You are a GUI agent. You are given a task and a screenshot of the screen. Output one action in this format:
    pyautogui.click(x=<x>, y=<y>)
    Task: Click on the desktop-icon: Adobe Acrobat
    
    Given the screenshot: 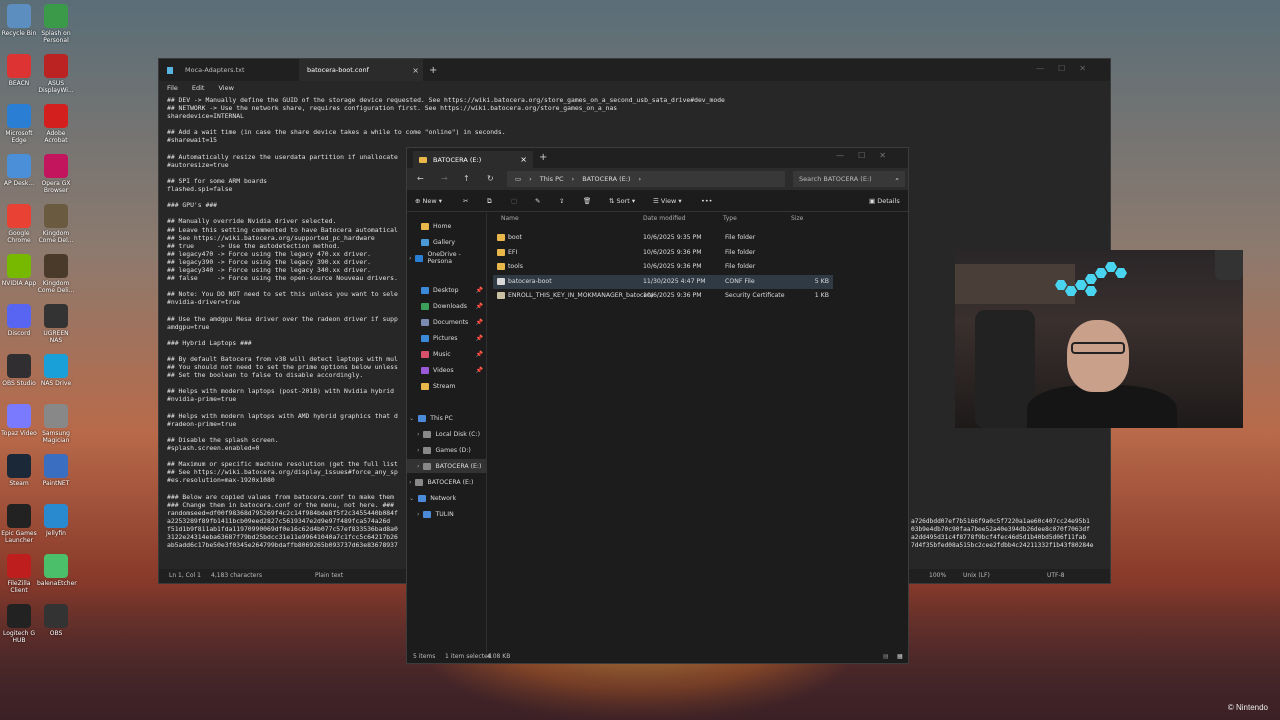 What is the action you would take?
    pyautogui.click(x=56, y=124)
    